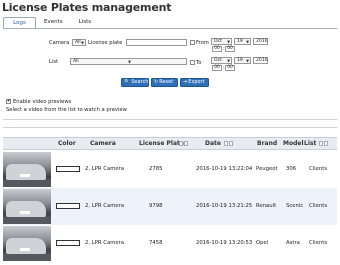  Describe the element at coordinates (87, 7) in the screenshot. I see `page-title: License Plates management` at that location.